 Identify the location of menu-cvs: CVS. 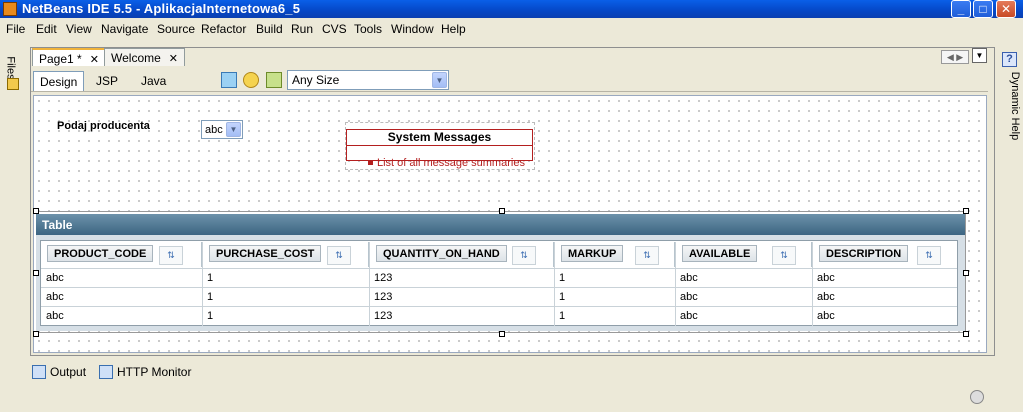
(334, 29).